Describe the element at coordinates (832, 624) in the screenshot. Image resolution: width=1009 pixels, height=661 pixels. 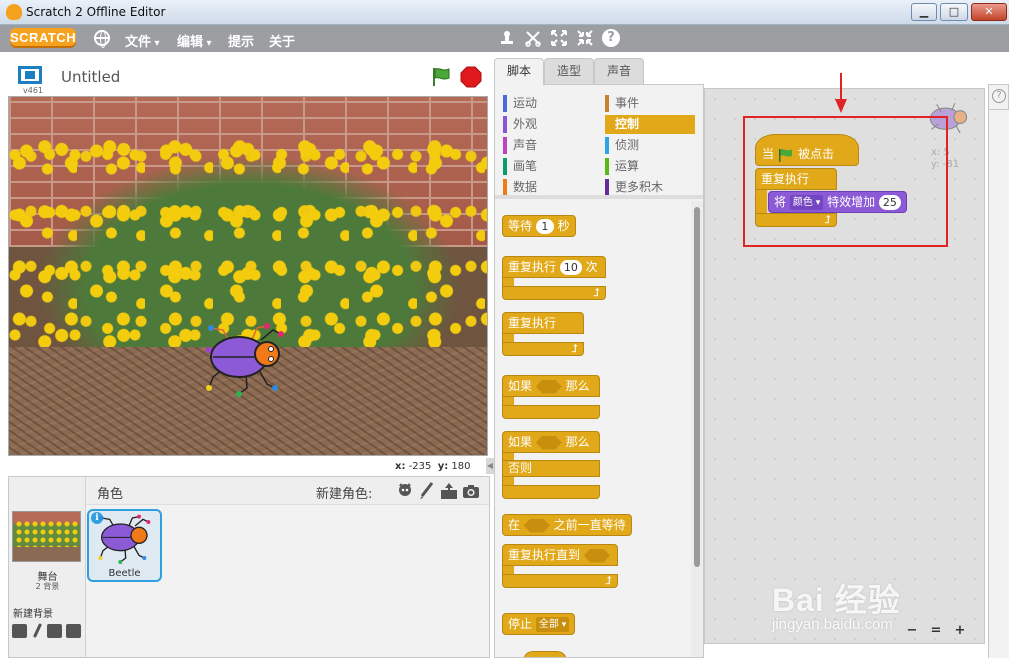
I see `baidu-watermark-url: jingyan.baidu.com` at that location.